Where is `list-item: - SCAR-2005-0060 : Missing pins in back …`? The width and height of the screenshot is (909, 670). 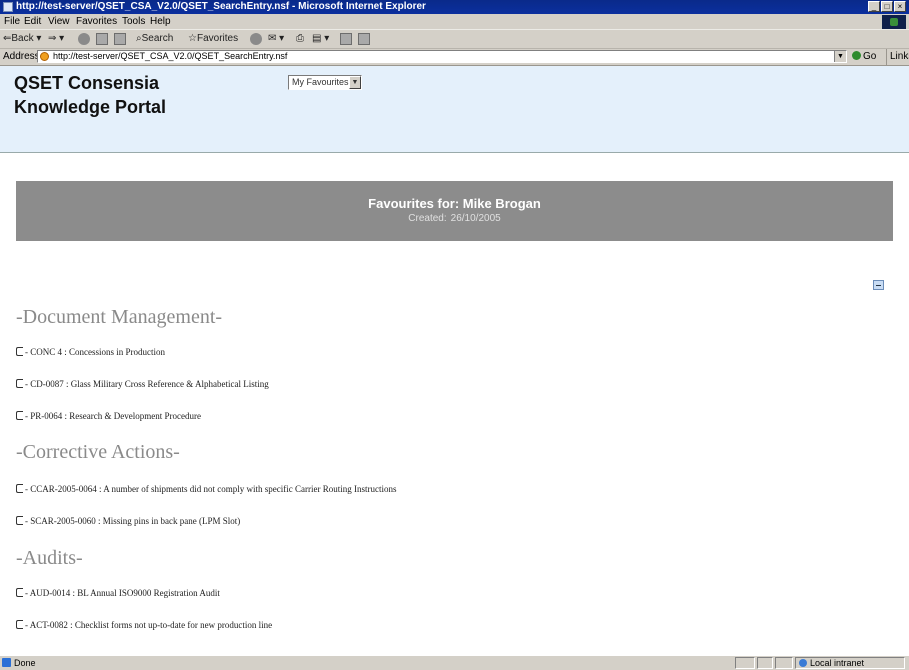
list-item: - SCAR-2005-0060 : Missing pins in back … is located at coordinates (128, 521).